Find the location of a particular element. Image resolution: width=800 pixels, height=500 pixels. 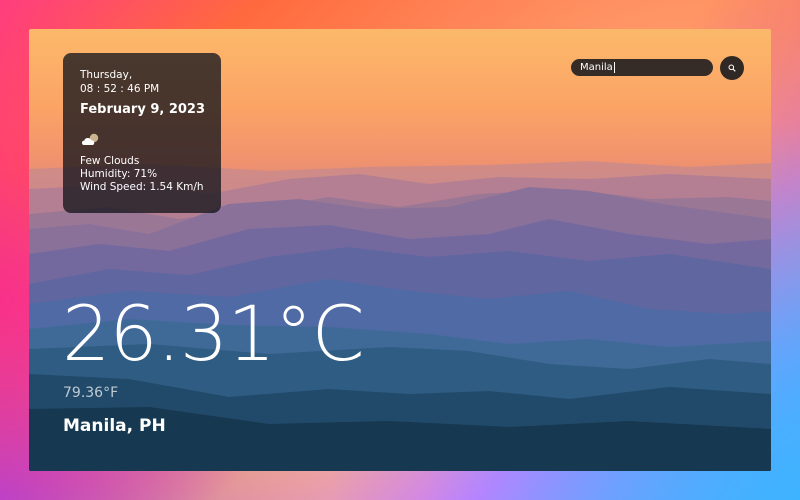

wind-speed-text: Wind Speed: 1.54 Km/h is located at coordinates (142, 187).